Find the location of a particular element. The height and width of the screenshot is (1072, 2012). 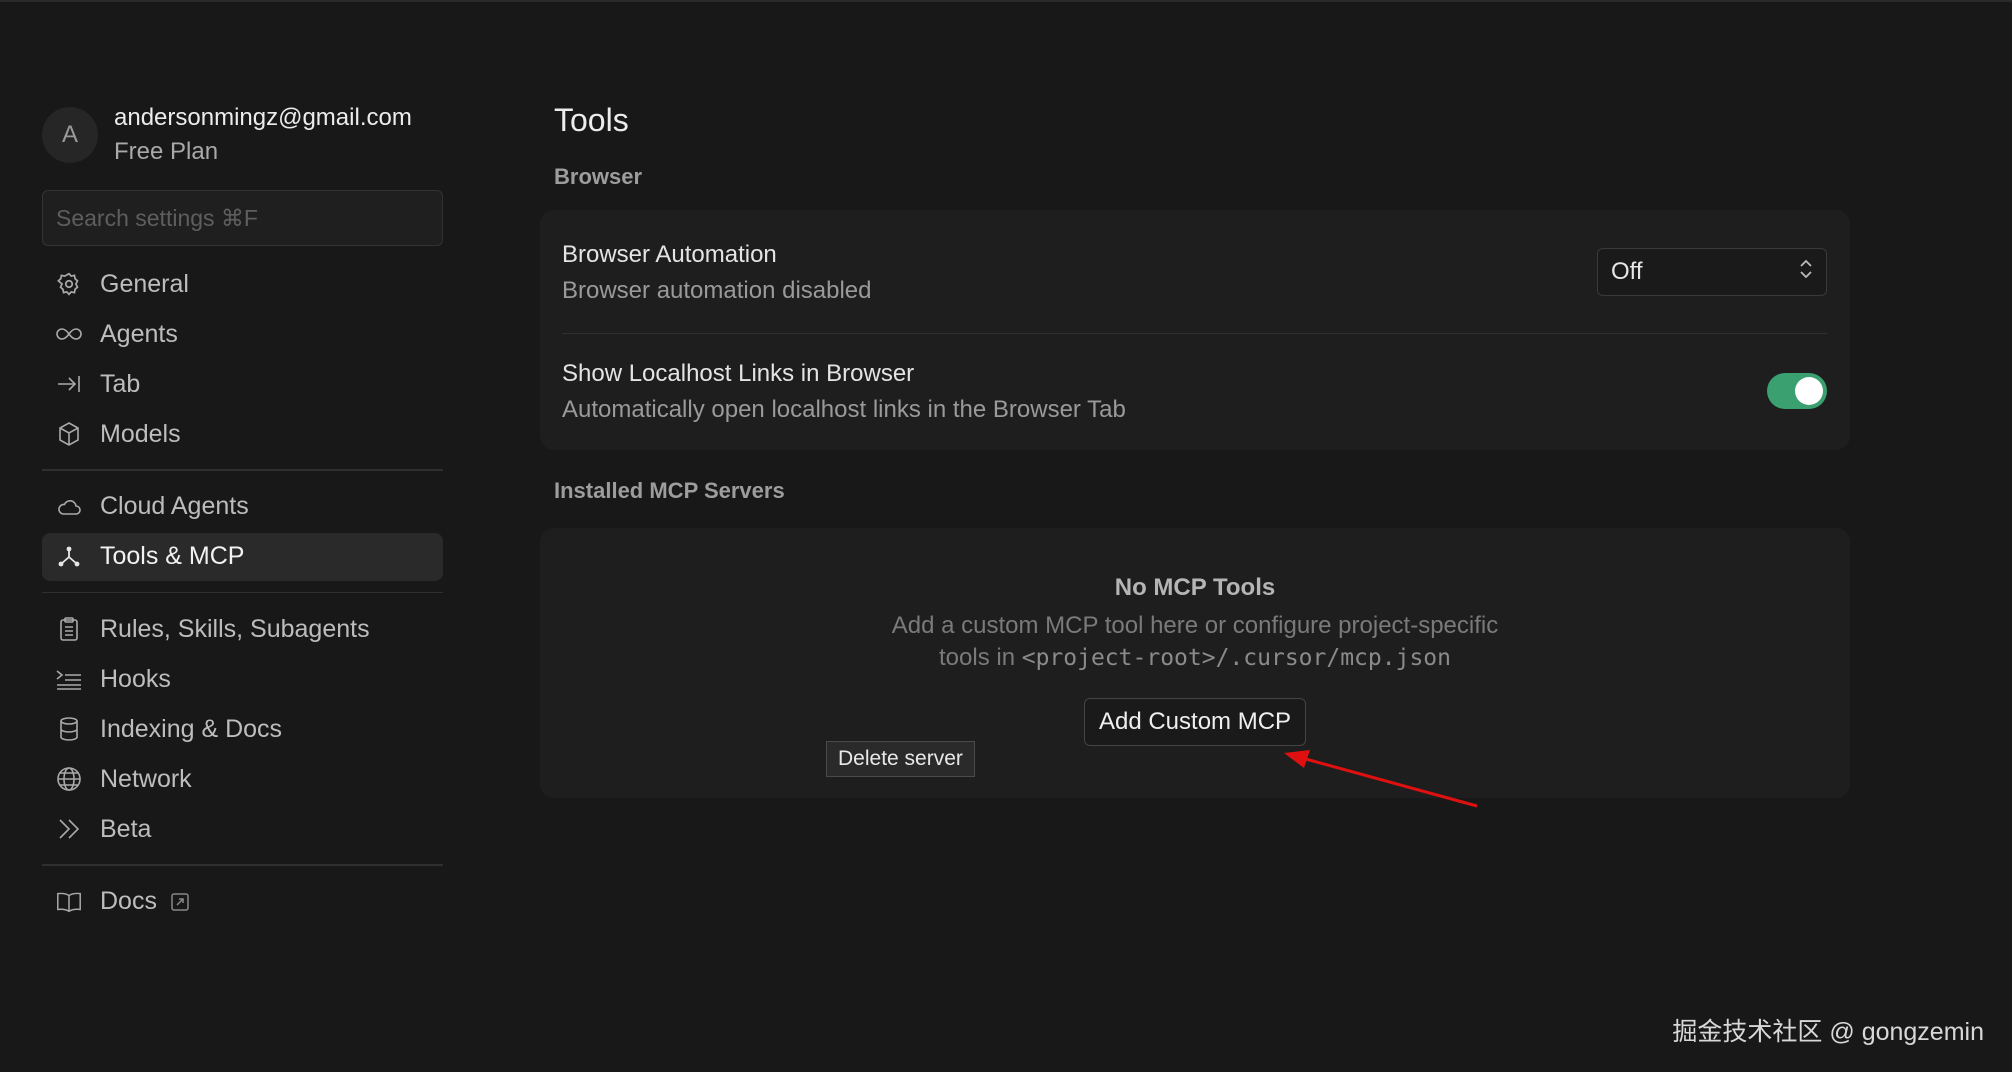

search-box is located at coordinates (242, 218).